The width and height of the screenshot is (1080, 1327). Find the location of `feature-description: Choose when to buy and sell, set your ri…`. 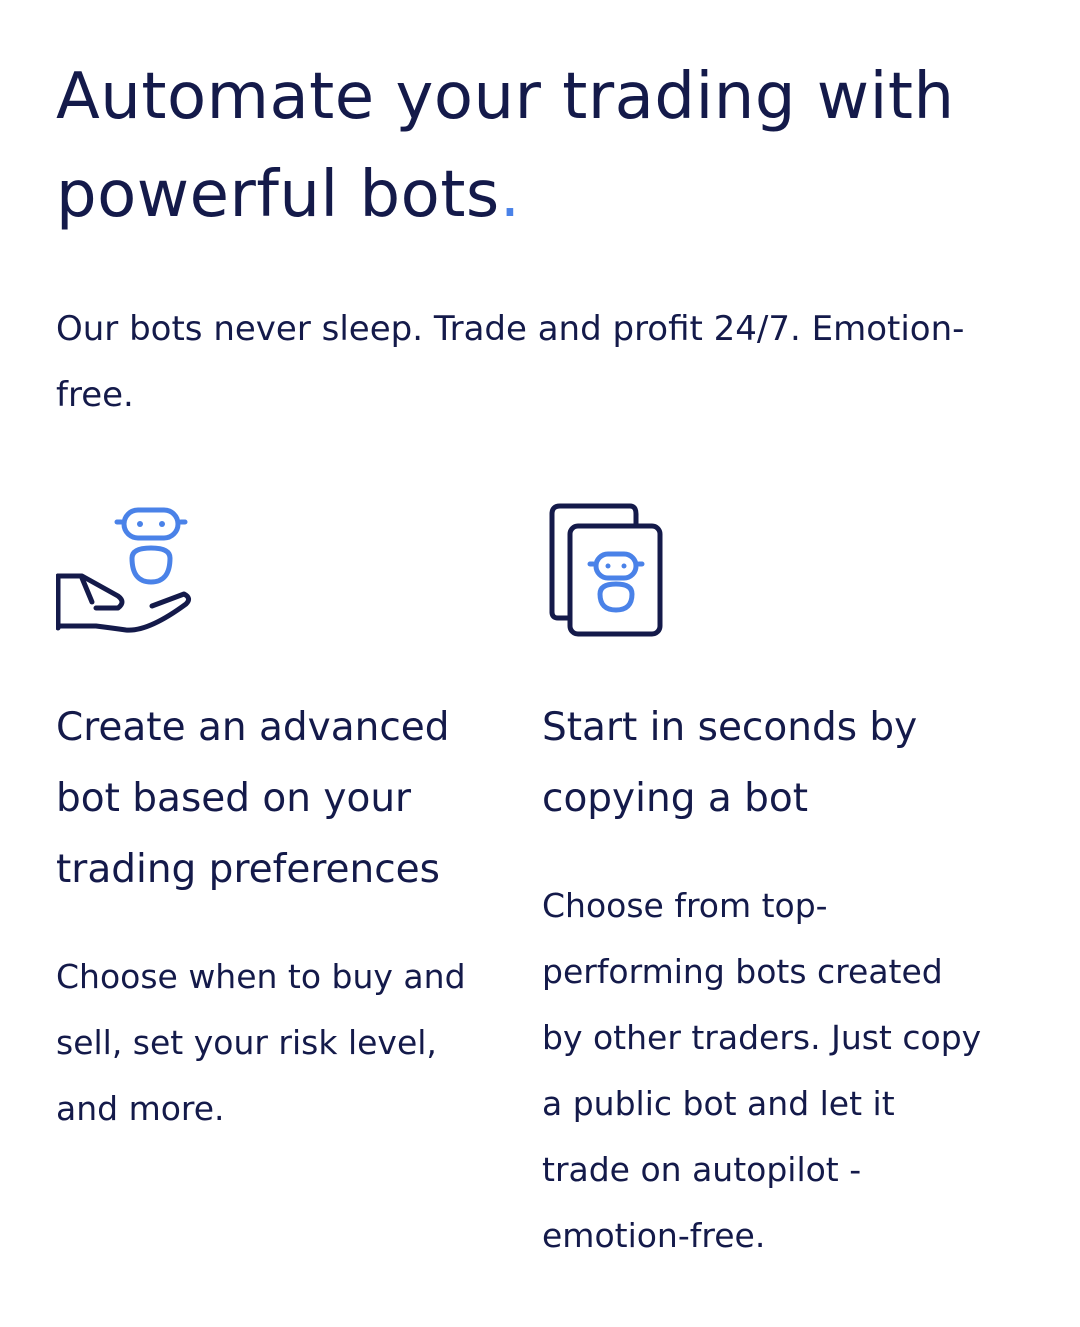

feature-description: Choose when to buy and sell, set your ri… is located at coordinates (261, 1042).